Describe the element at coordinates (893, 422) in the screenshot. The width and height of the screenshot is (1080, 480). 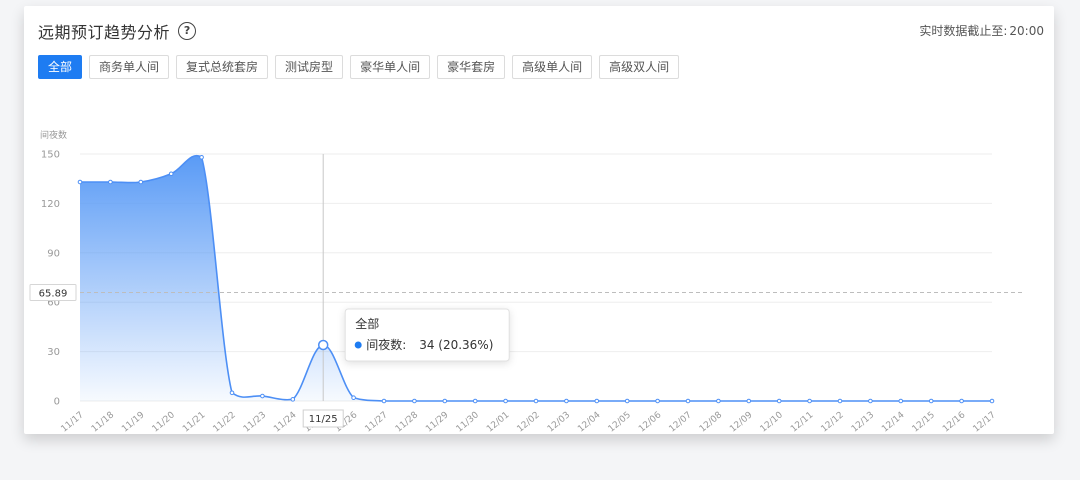
I see `x-tick-label: 12/14` at that location.